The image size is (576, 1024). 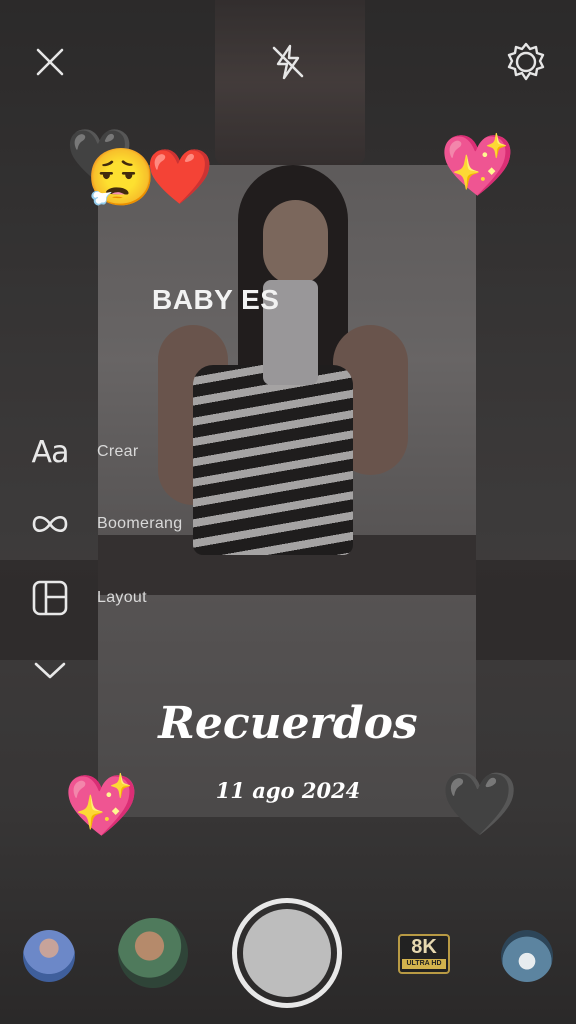 I want to click on effect-8k-badge: 8K ULTRA HD, so click(x=424, y=954).